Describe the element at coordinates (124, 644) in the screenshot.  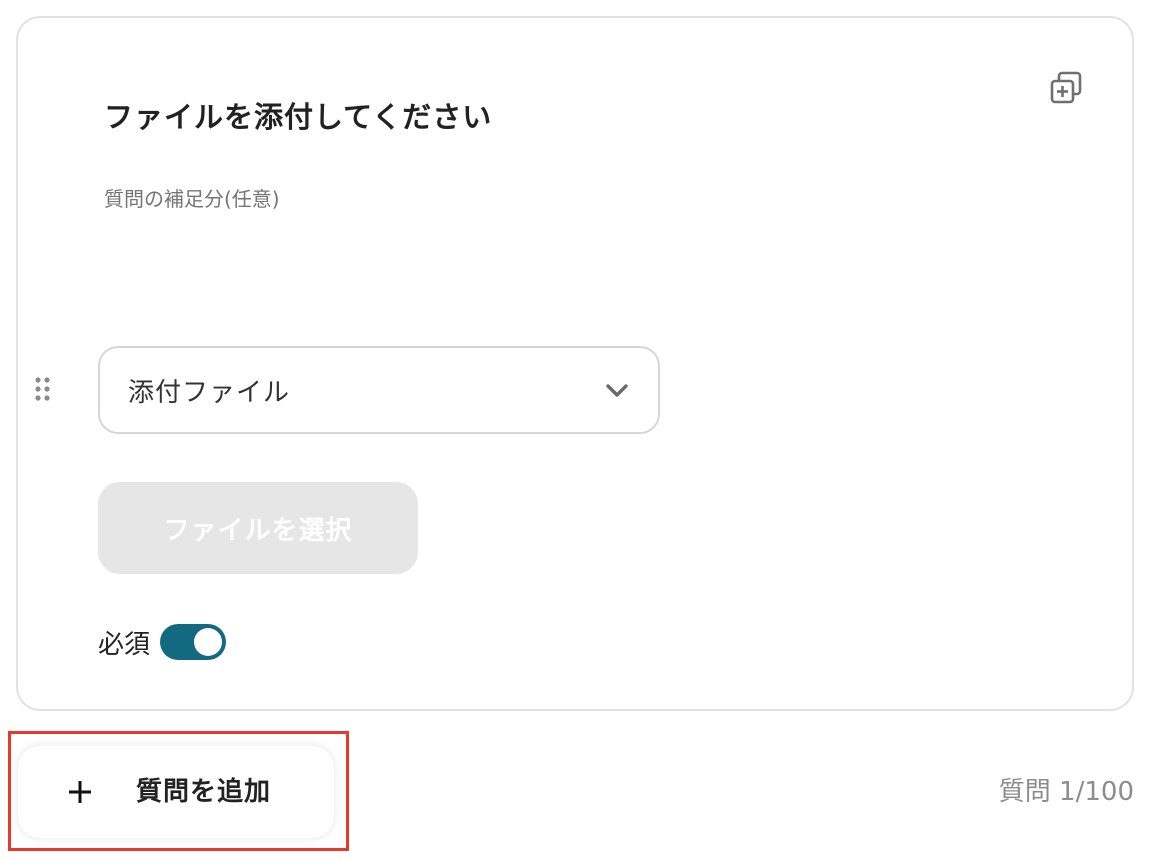
I see `required-label: 必須` at that location.